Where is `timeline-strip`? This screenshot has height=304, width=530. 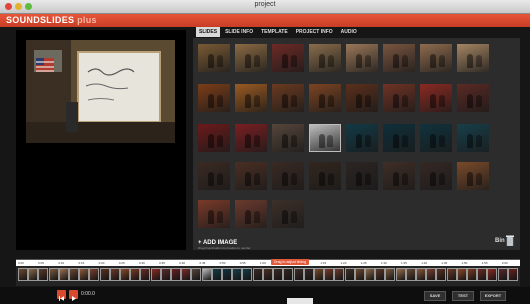
timeline-strip is located at coordinates (268, 274).